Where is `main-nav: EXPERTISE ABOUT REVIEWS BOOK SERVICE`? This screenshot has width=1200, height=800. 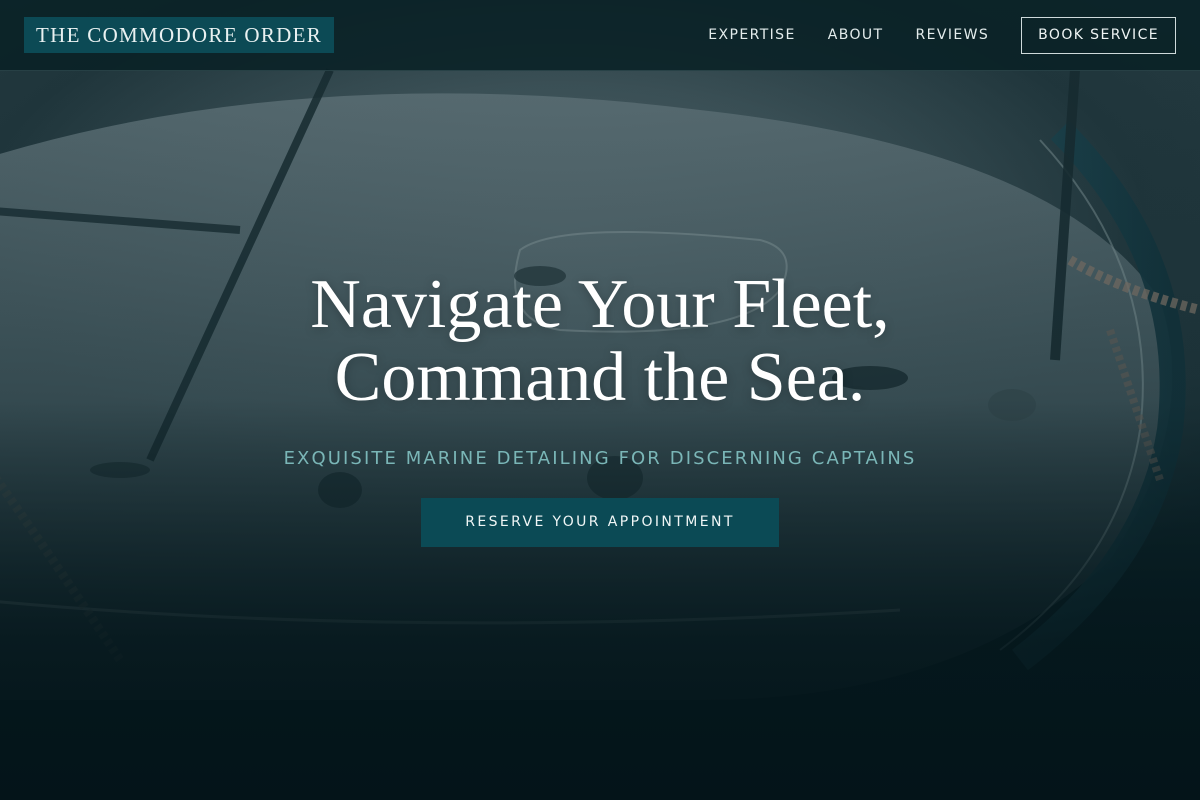 main-nav: EXPERTISE ABOUT REVIEWS BOOK SERVICE is located at coordinates (942, 35).